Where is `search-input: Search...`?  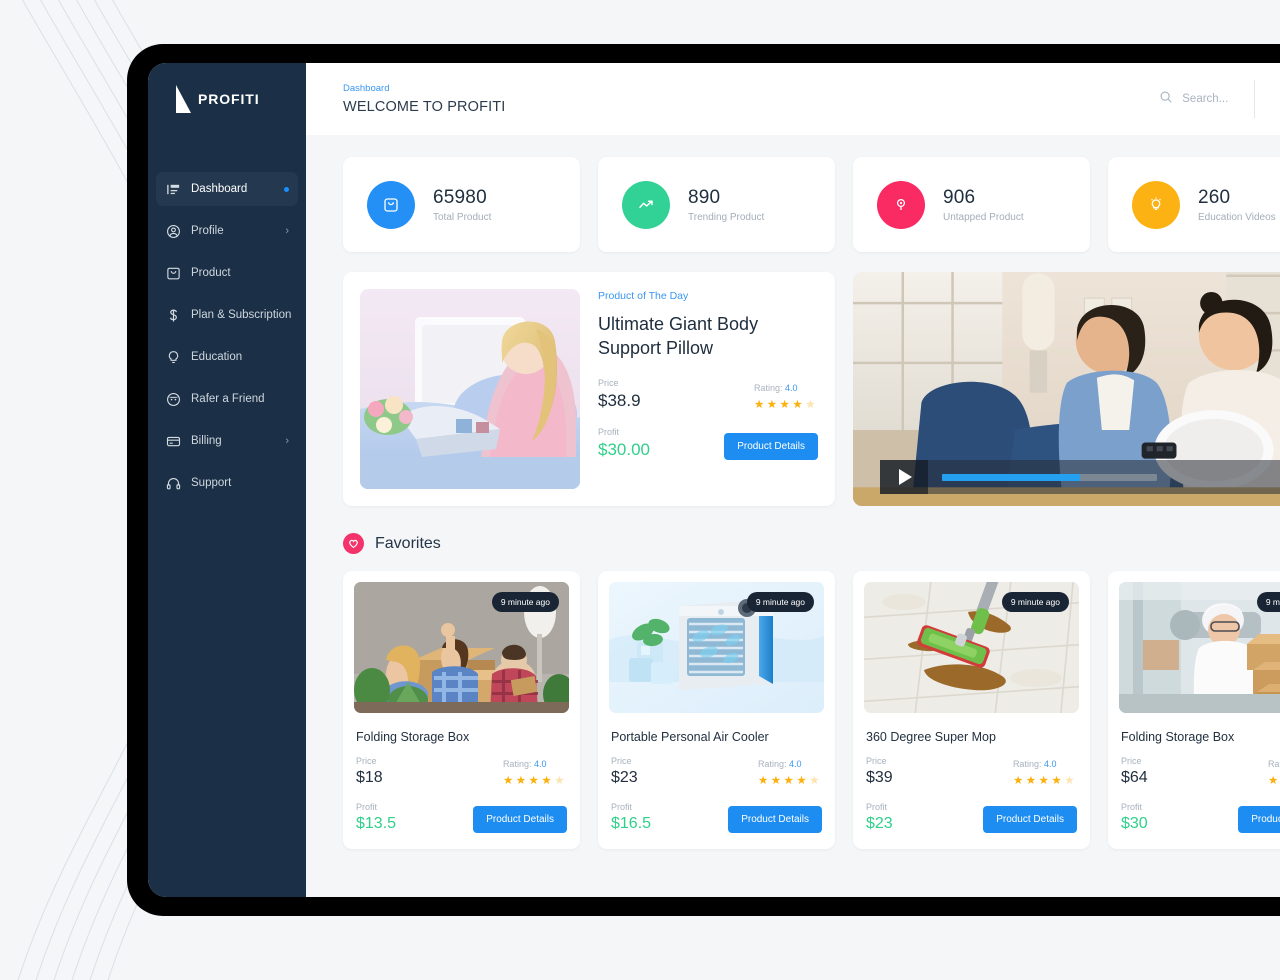
search-input: Search... is located at coordinates (1206, 99).